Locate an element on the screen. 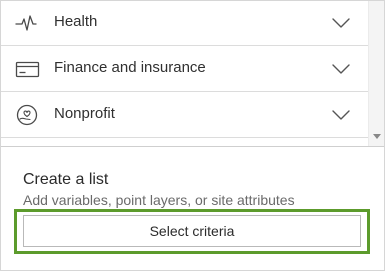 The width and height of the screenshot is (385, 271). select-criteria-button: Select criteria is located at coordinates (192, 231).